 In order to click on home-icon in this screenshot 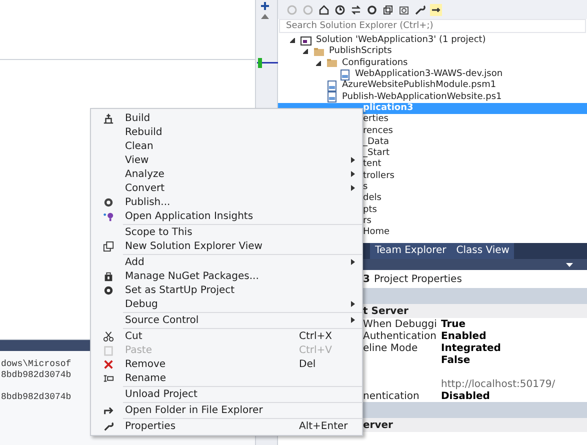, I will do `click(324, 10)`.